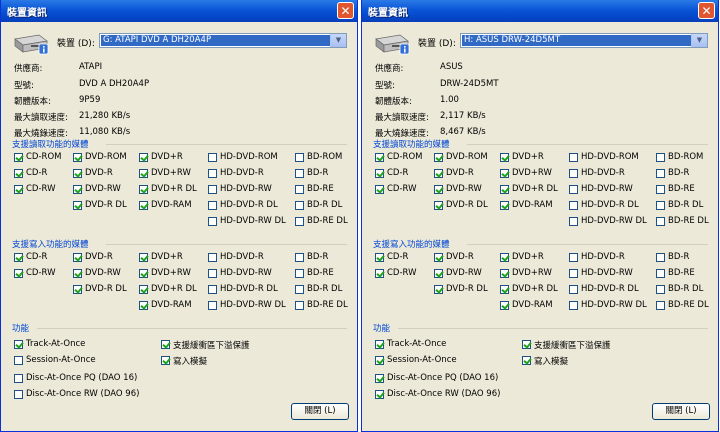 The width and height of the screenshot is (720, 432). Describe the element at coordinates (223, 40) in the screenshot. I see `device-select: G: ATAPI DVD A DH20A4P ▼` at that location.